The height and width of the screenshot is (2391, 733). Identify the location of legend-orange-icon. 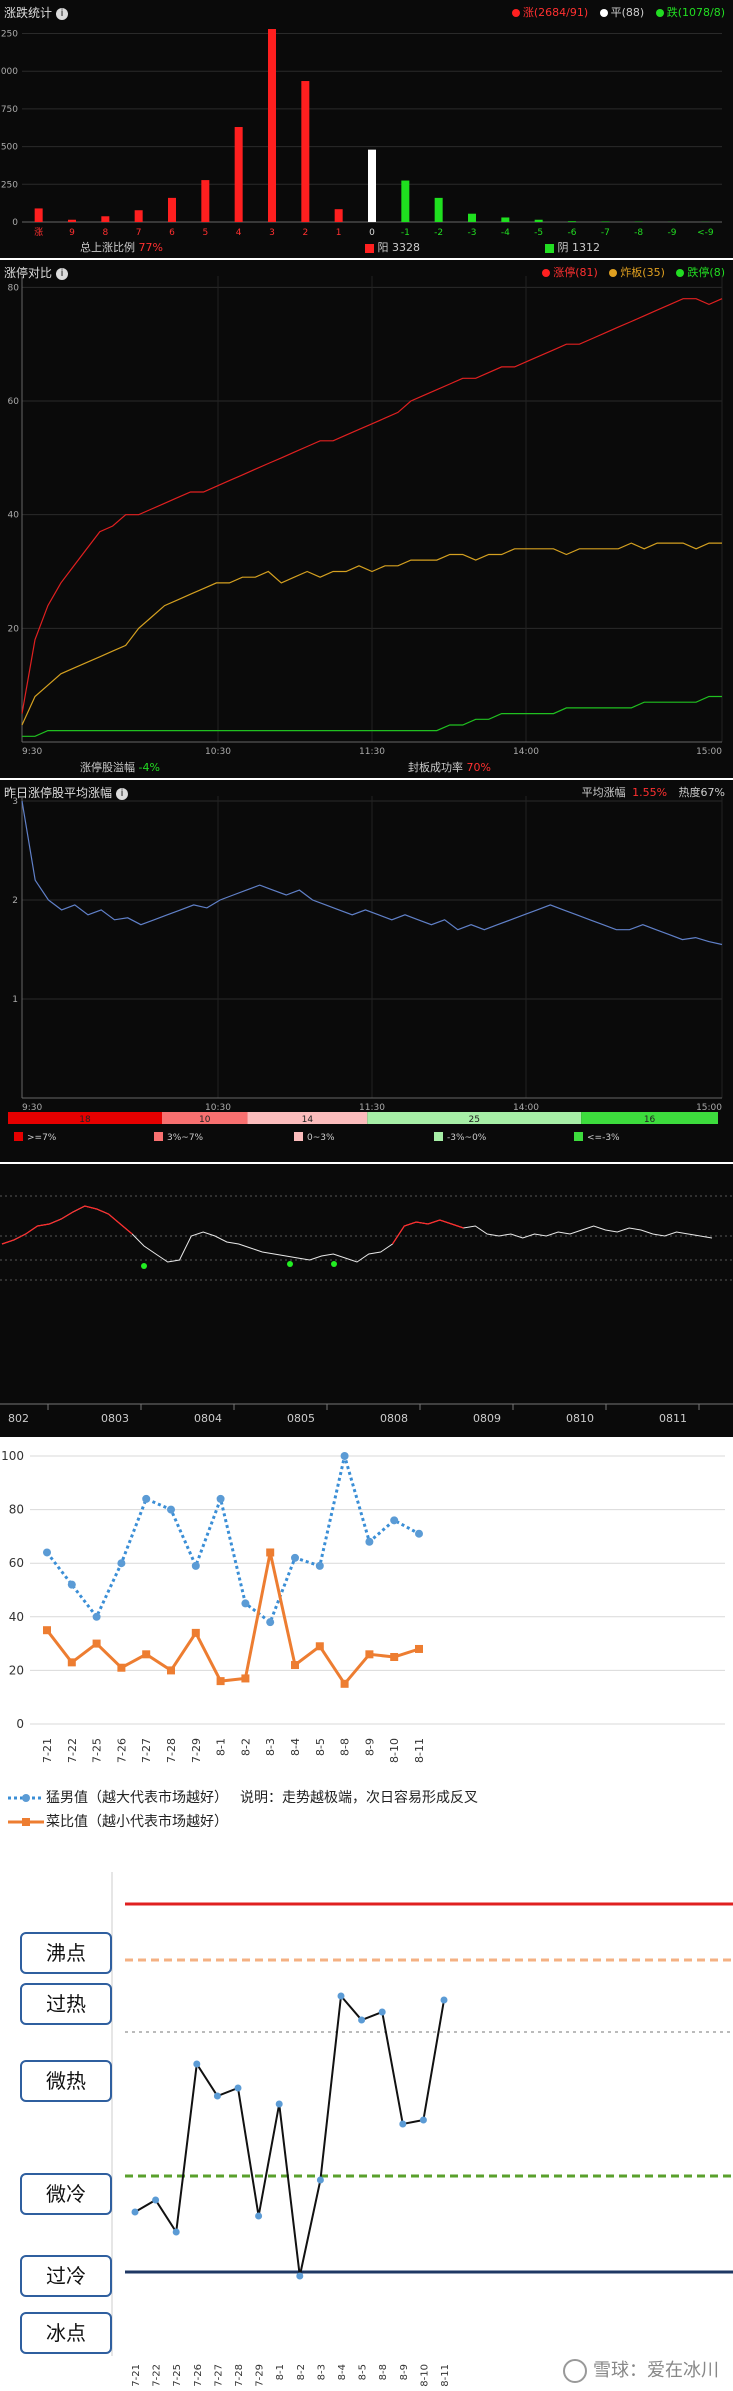
(26, 1822).